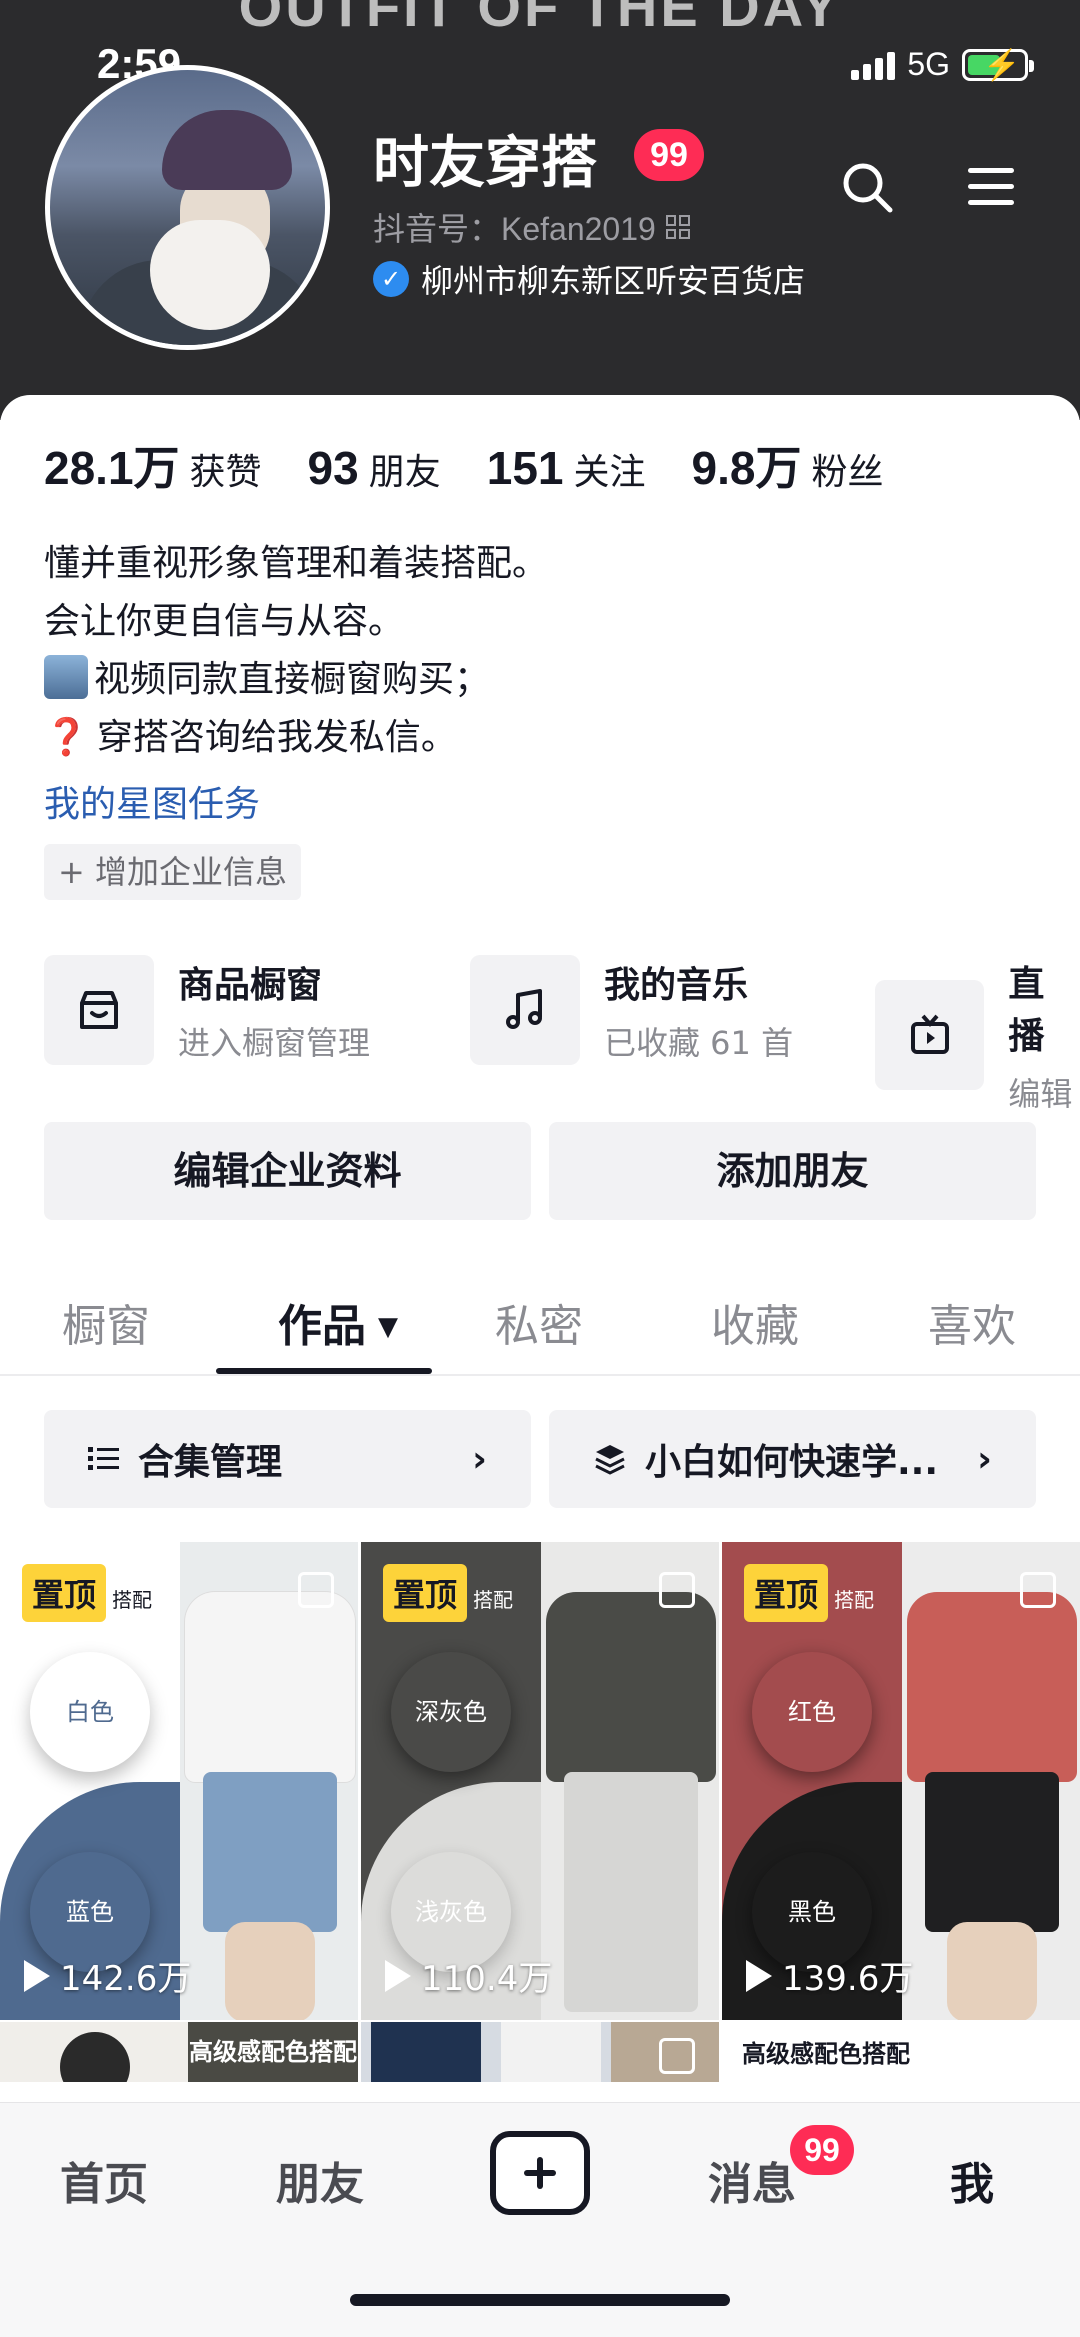 The image size is (1080, 2337). What do you see at coordinates (90, 1712) in the screenshot?
I see `color-circle: 白色` at bounding box center [90, 1712].